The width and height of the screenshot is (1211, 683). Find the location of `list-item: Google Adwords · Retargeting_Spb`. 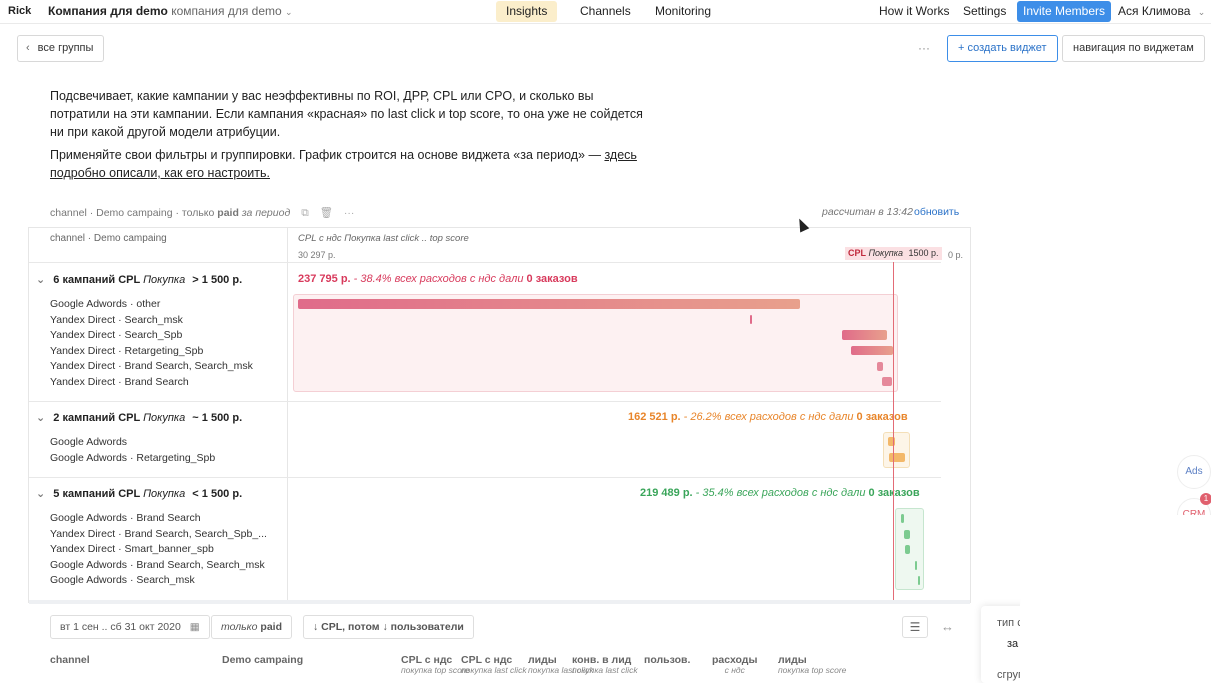

list-item: Google Adwords · Retargeting_Spb is located at coordinates (132, 458).